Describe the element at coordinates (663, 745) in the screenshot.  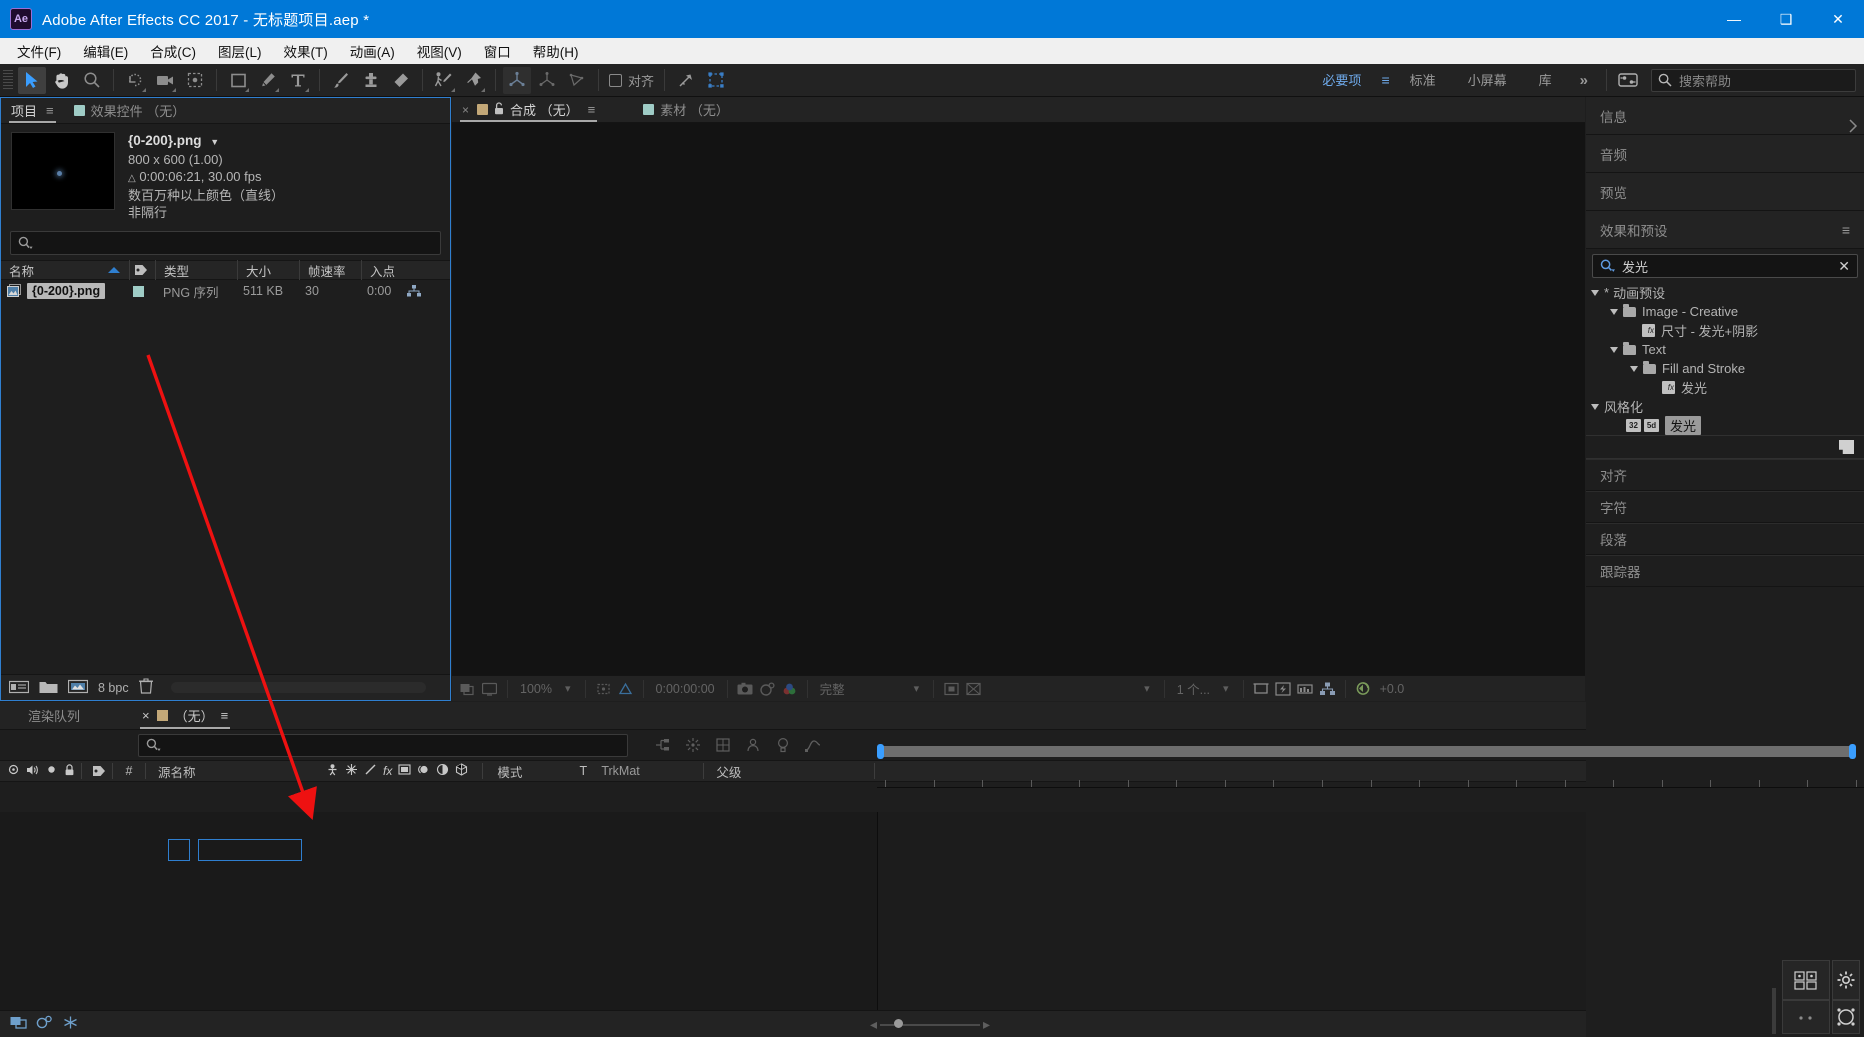
I see `composition-mini-flowchart-icon` at that location.